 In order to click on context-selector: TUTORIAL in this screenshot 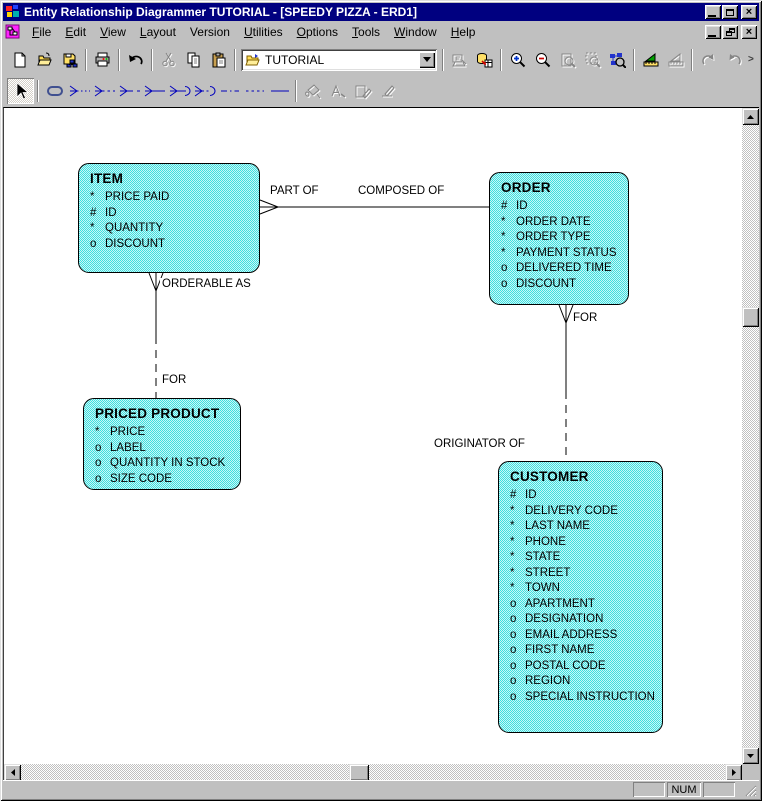, I will do `click(339, 59)`.